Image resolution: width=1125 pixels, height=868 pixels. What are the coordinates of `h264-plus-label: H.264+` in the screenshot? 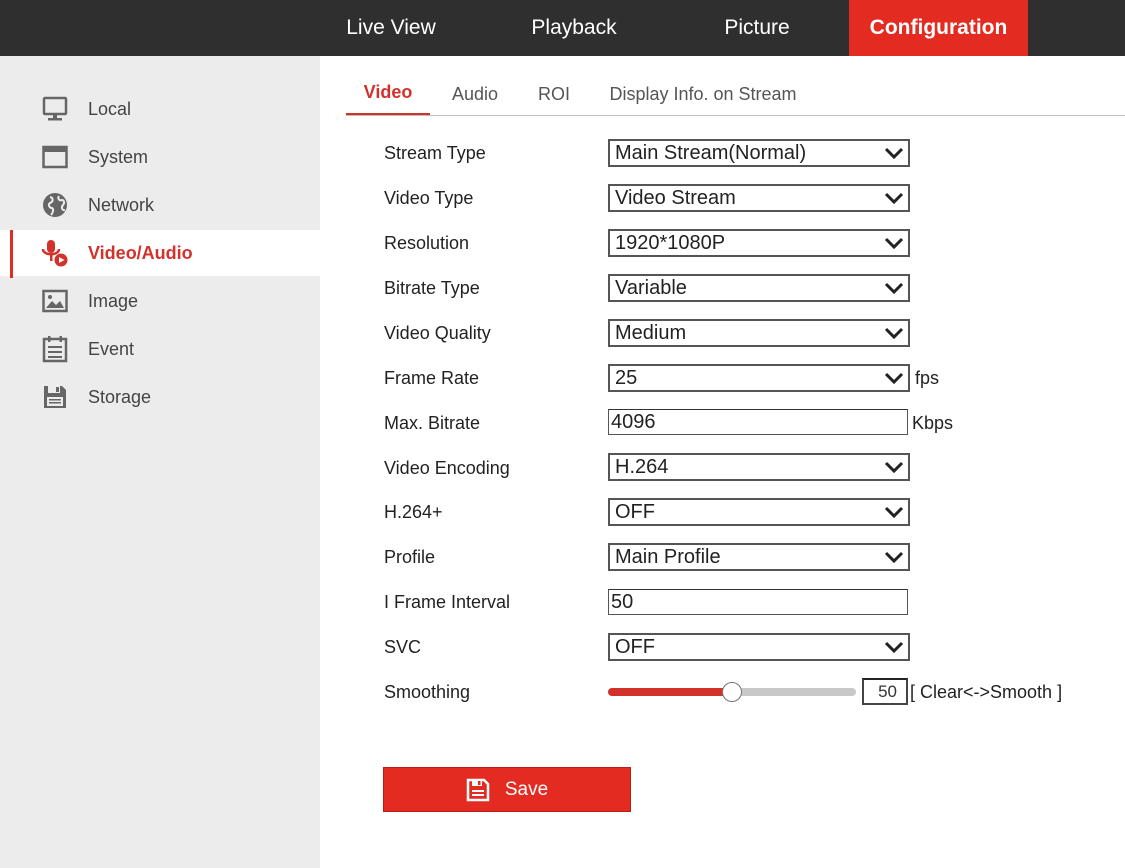 It's located at (413, 512).